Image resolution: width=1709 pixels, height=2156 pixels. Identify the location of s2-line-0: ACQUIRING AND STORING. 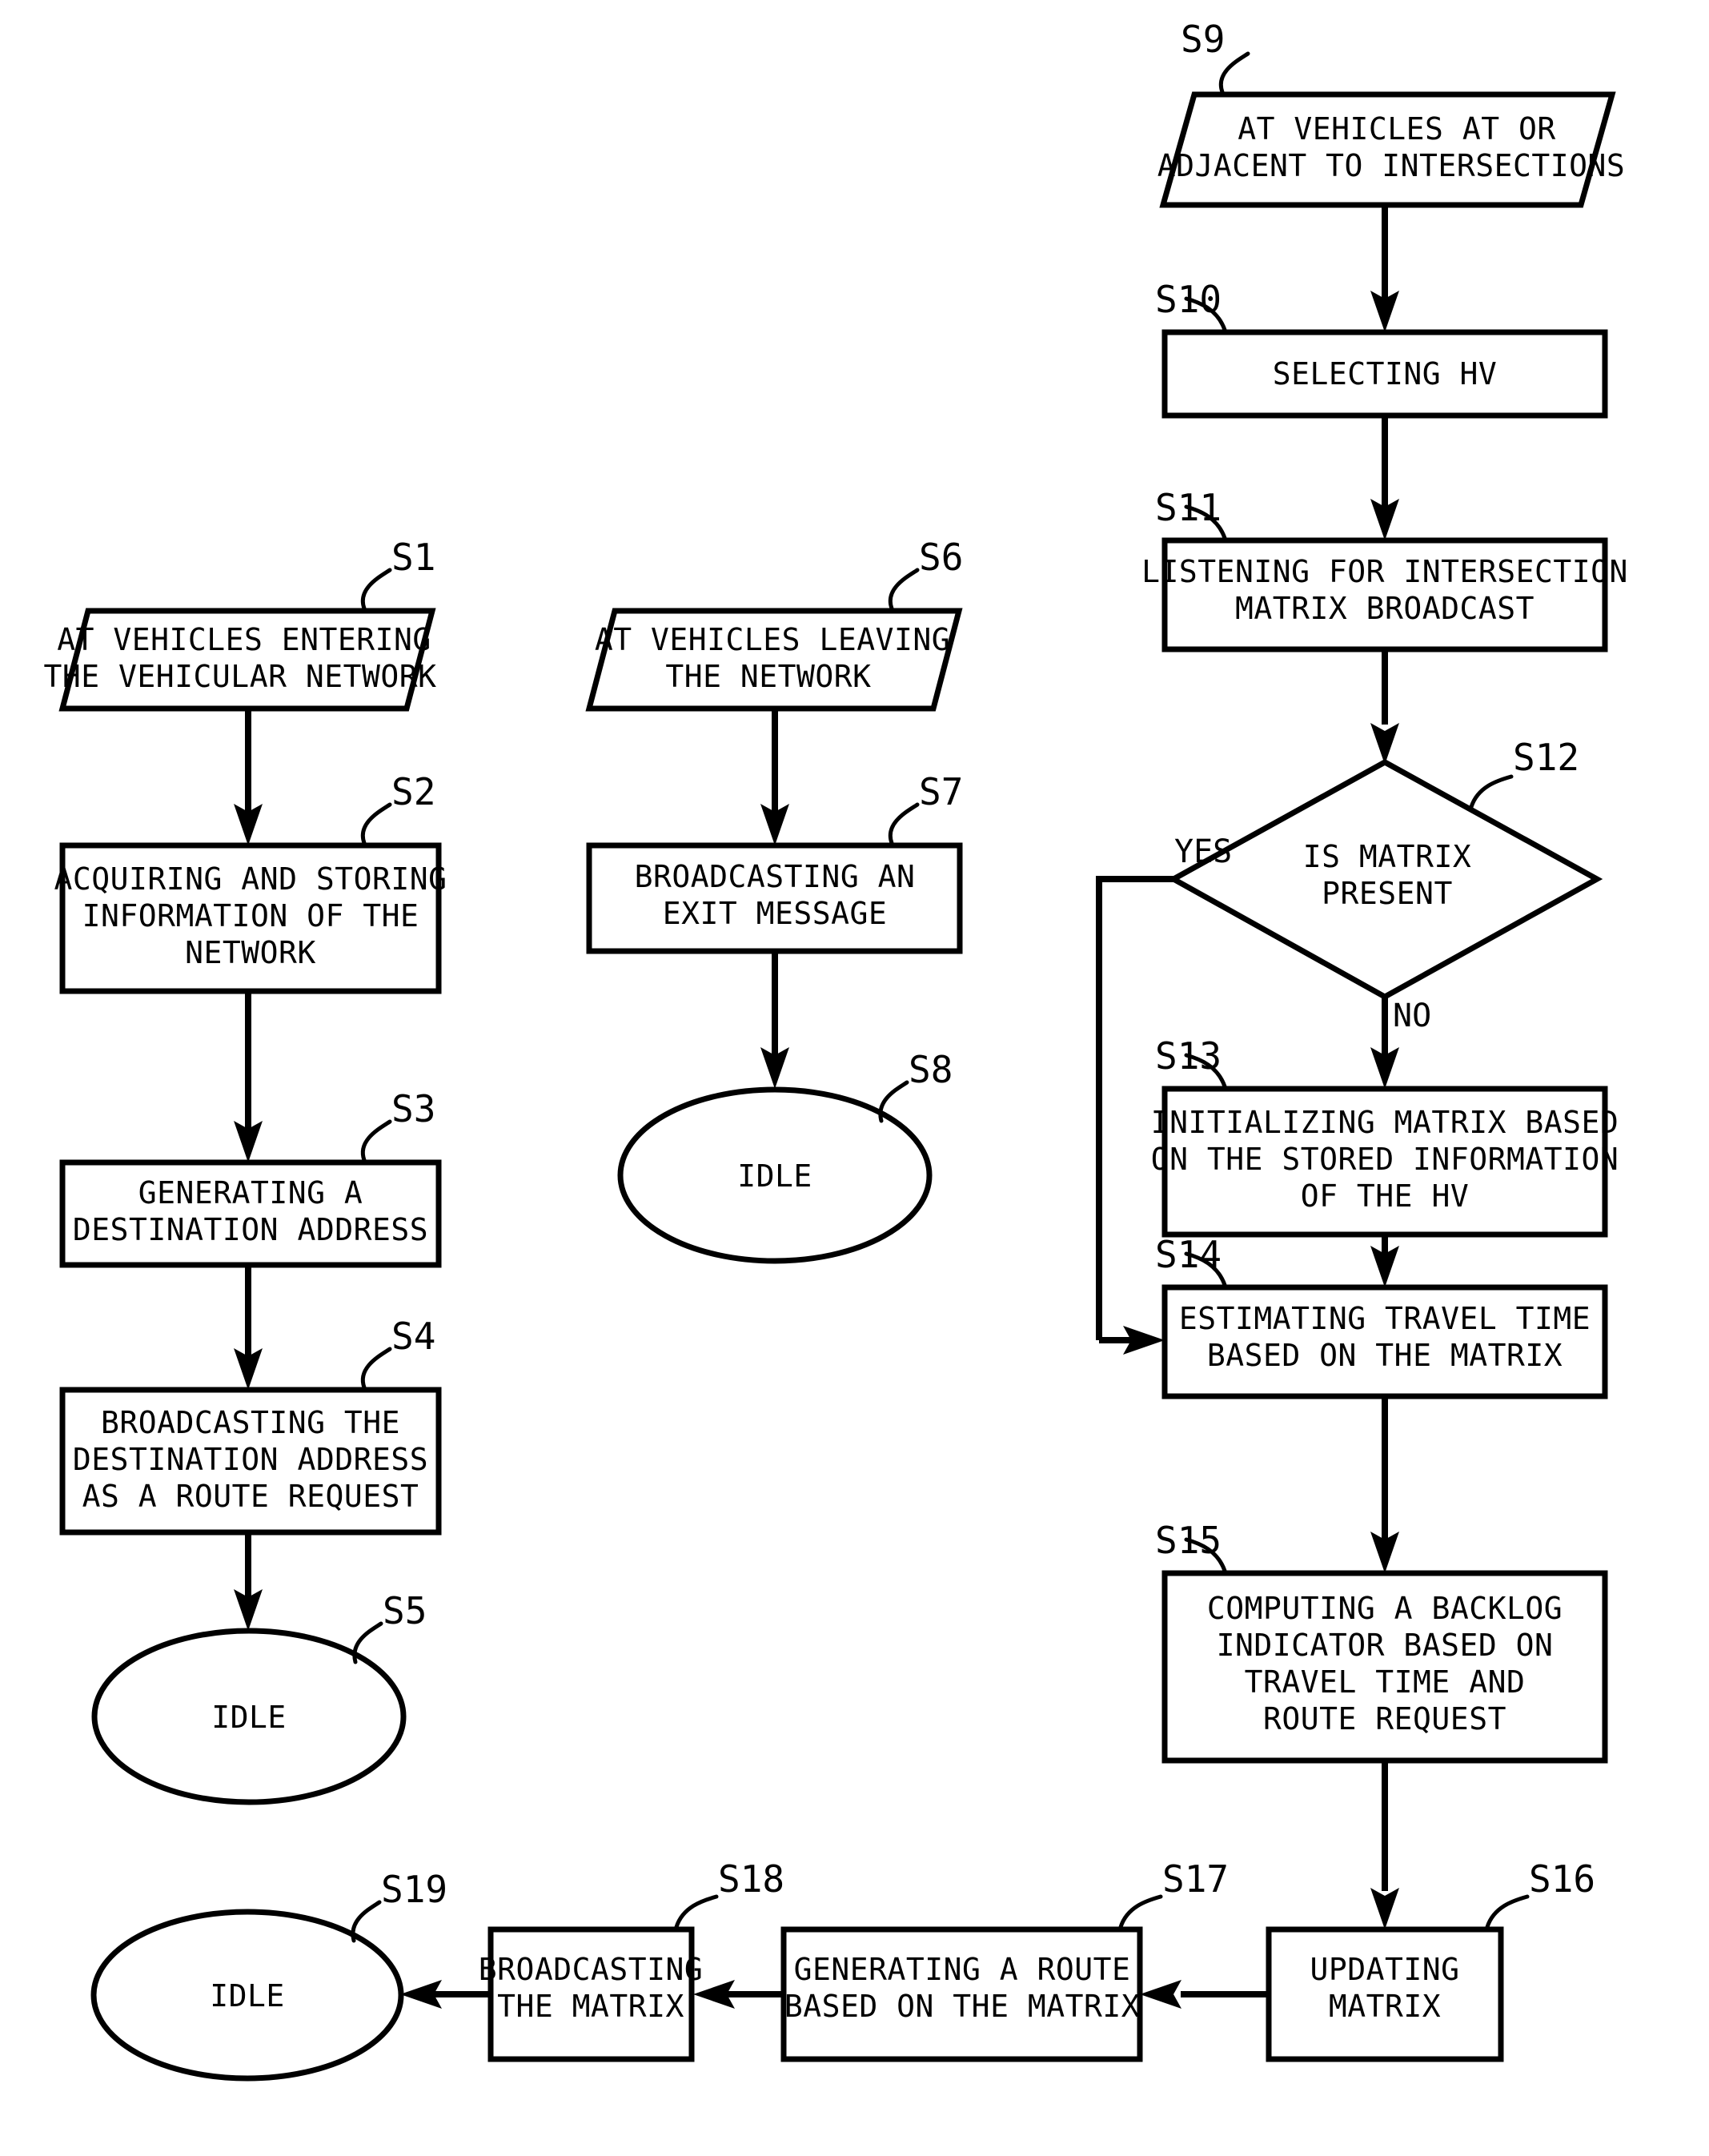
(250, 879).